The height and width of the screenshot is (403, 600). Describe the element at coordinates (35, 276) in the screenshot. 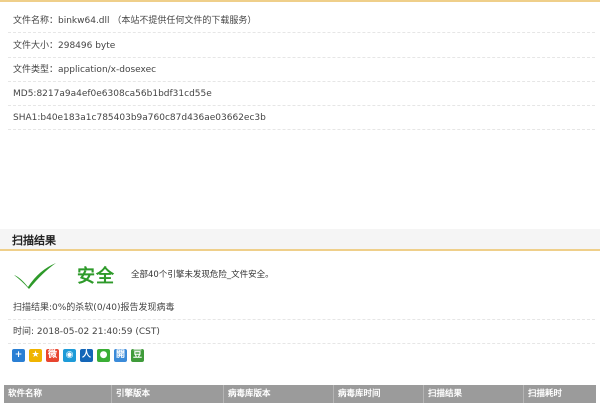

I see `check-icon` at that location.